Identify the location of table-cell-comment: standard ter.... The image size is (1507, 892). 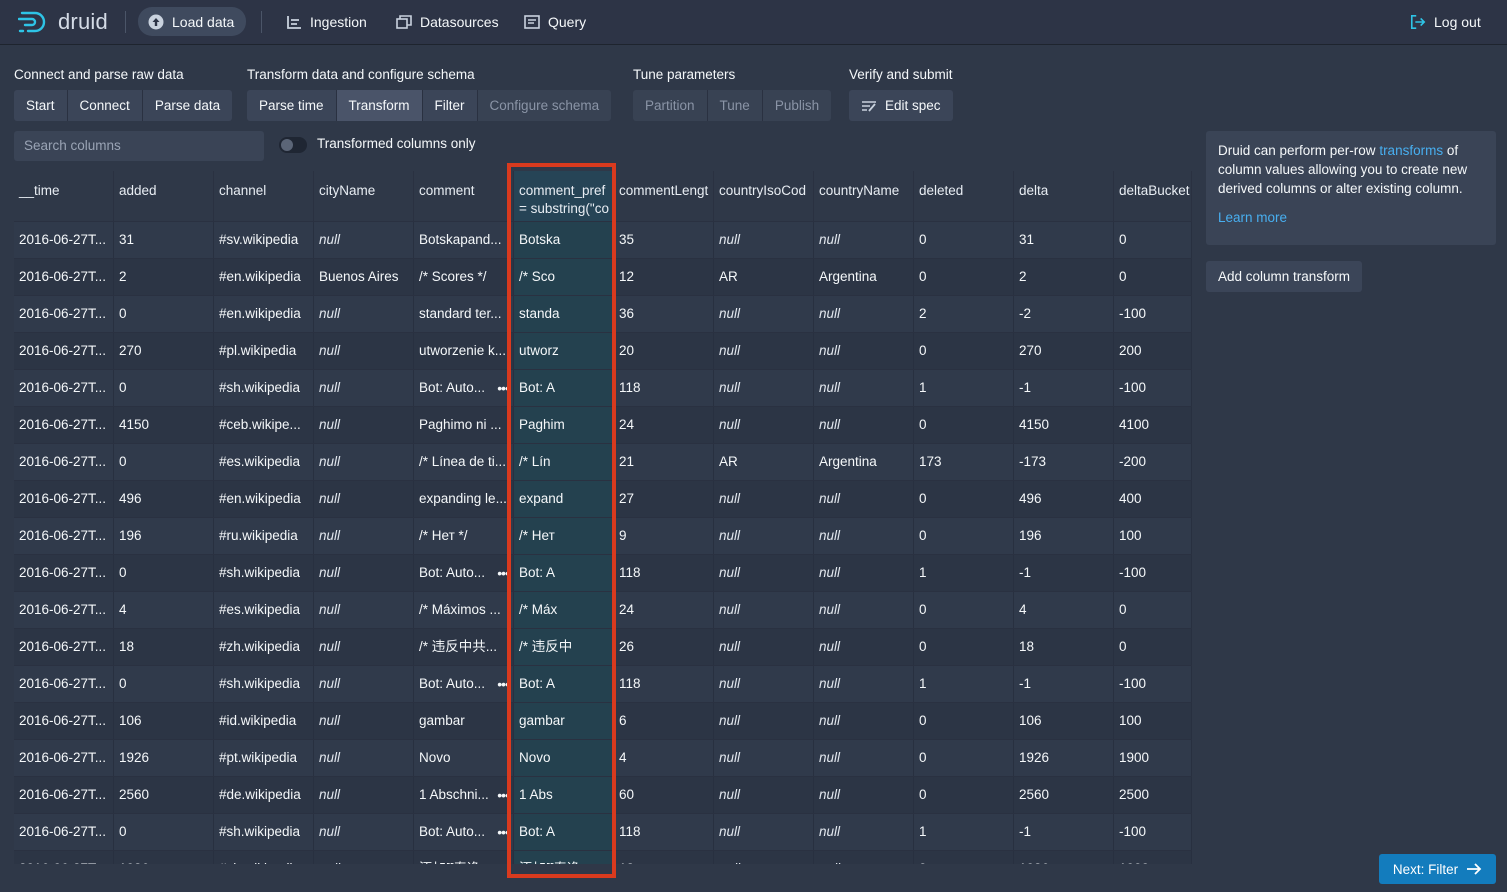
(464, 314).